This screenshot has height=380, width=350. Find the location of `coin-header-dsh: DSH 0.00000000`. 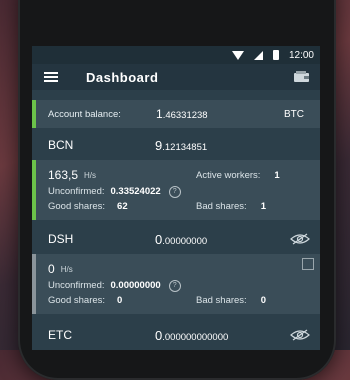

coin-header-dsh: DSH 0.00000000 is located at coordinates (176, 239).